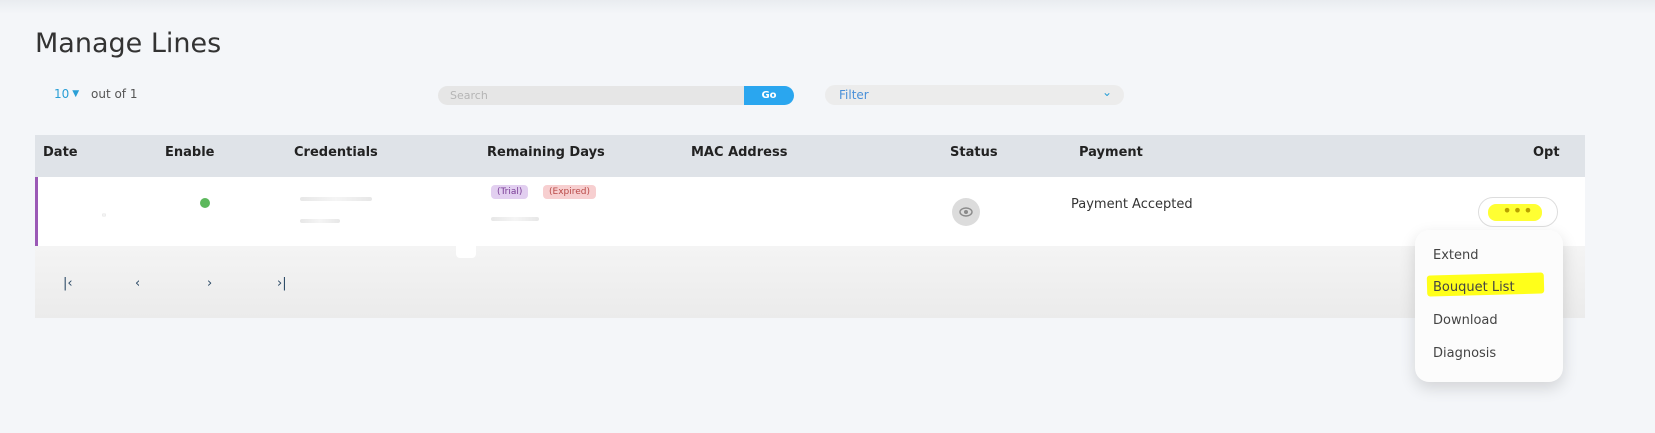 The image size is (1655, 433). I want to click on filter-label: Filter, so click(854, 95).